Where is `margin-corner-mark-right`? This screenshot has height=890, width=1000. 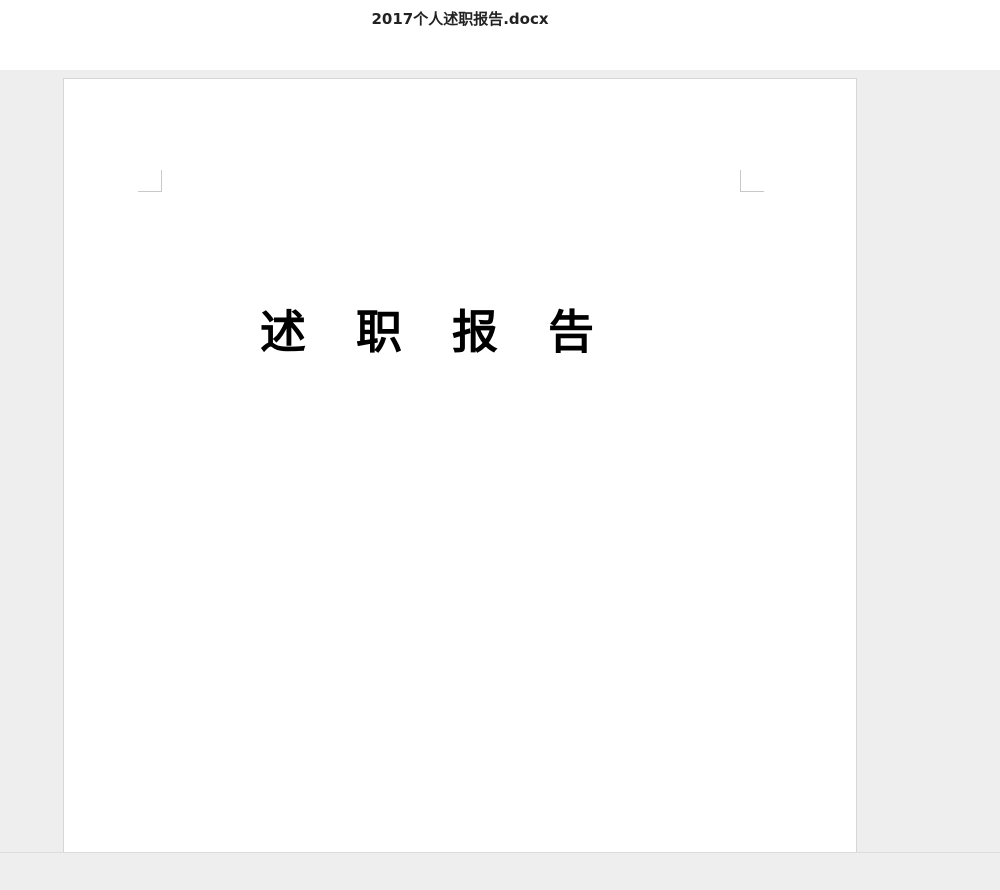 margin-corner-mark-right is located at coordinates (752, 181).